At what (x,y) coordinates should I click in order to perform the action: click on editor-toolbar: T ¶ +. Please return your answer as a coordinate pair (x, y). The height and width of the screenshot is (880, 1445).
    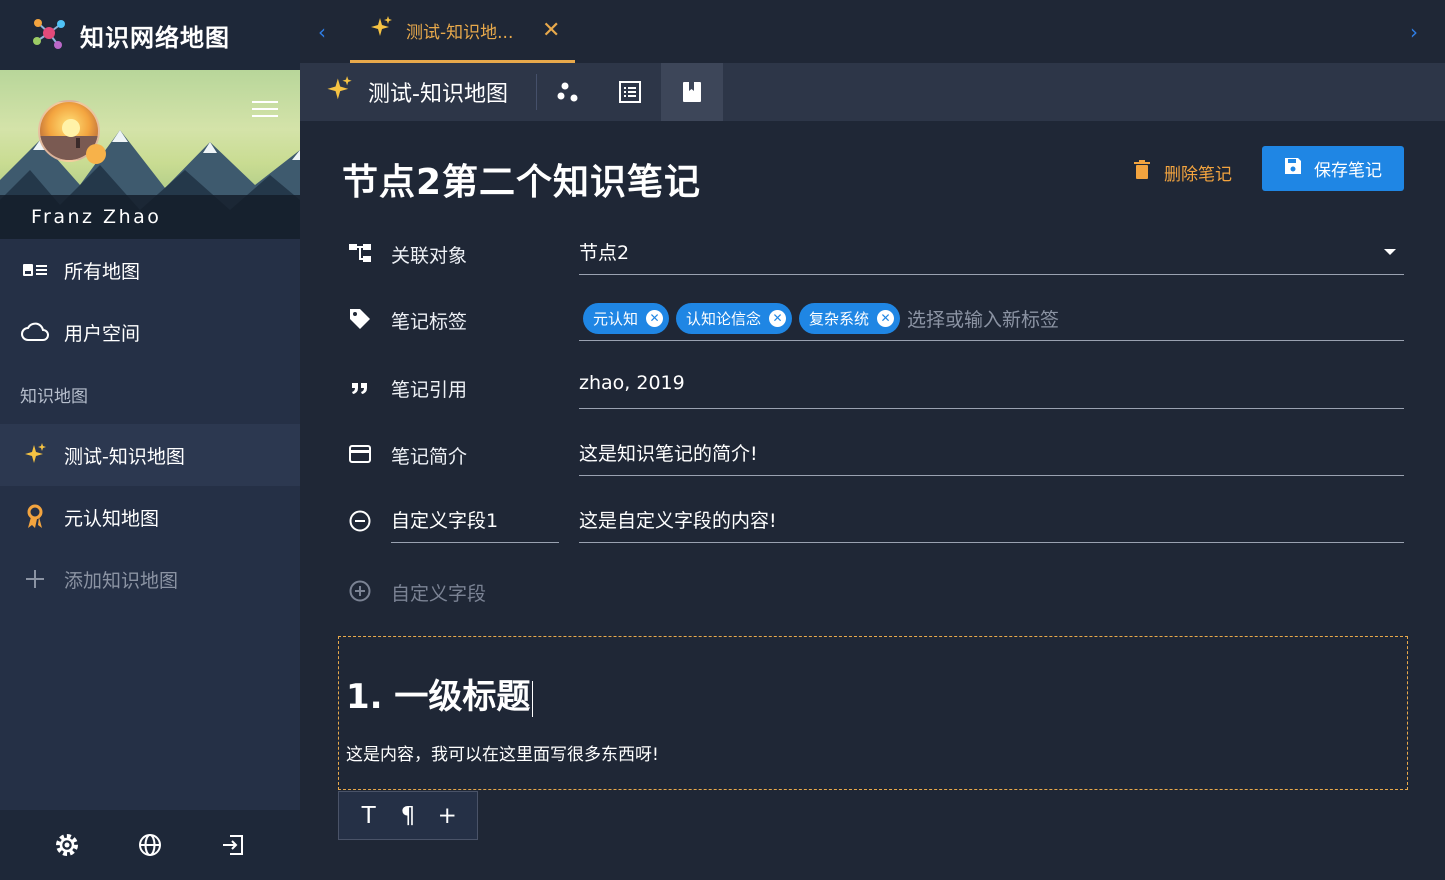
    Looking at the image, I should click on (408, 815).